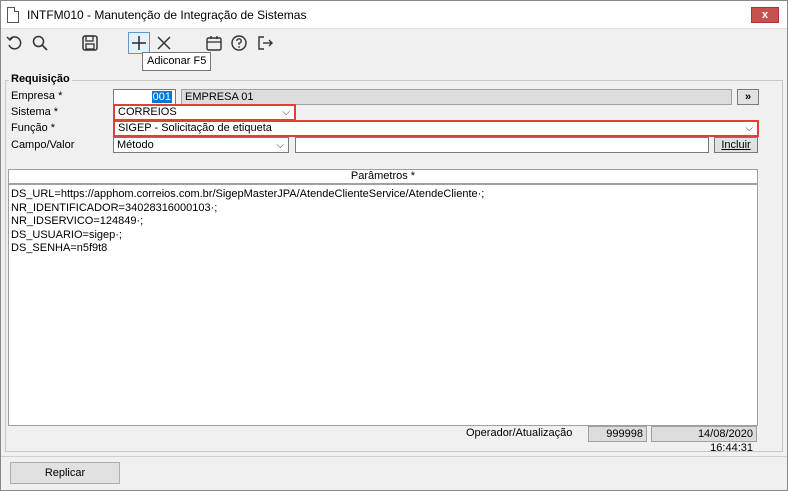 The height and width of the screenshot is (491, 788). What do you see at coordinates (204, 112) in the screenshot?
I see `sistema-select: CORREIOS ⌵` at bounding box center [204, 112].